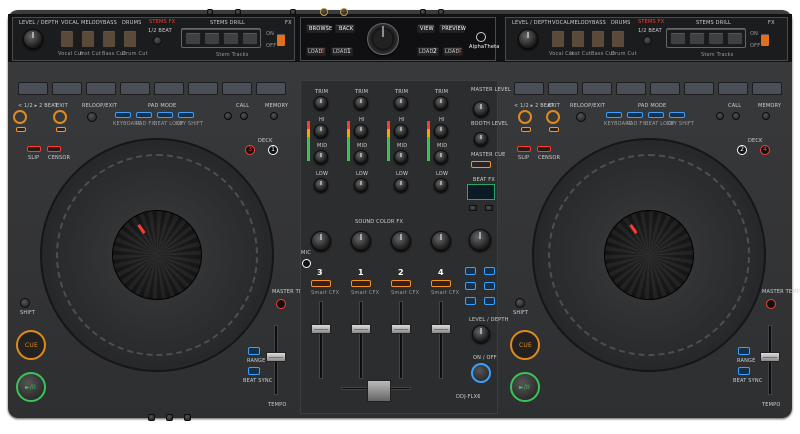  Describe the element at coordinates (525, 387) in the screenshot. I see `play-pause-button: ►/II` at that location.